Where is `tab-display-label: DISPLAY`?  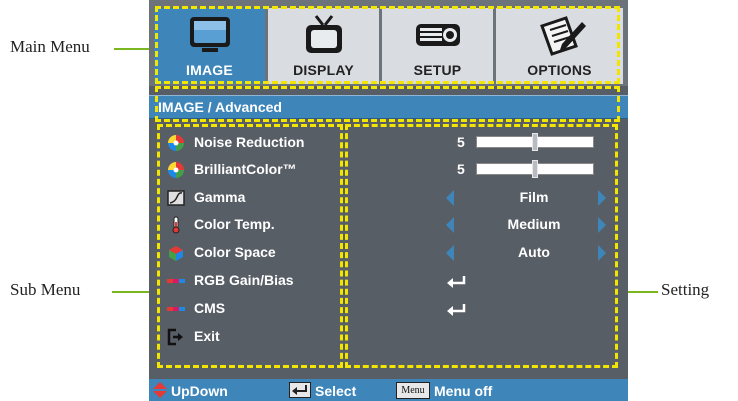
tab-display-label: DISPLAY is located at coordinates (323, 70).